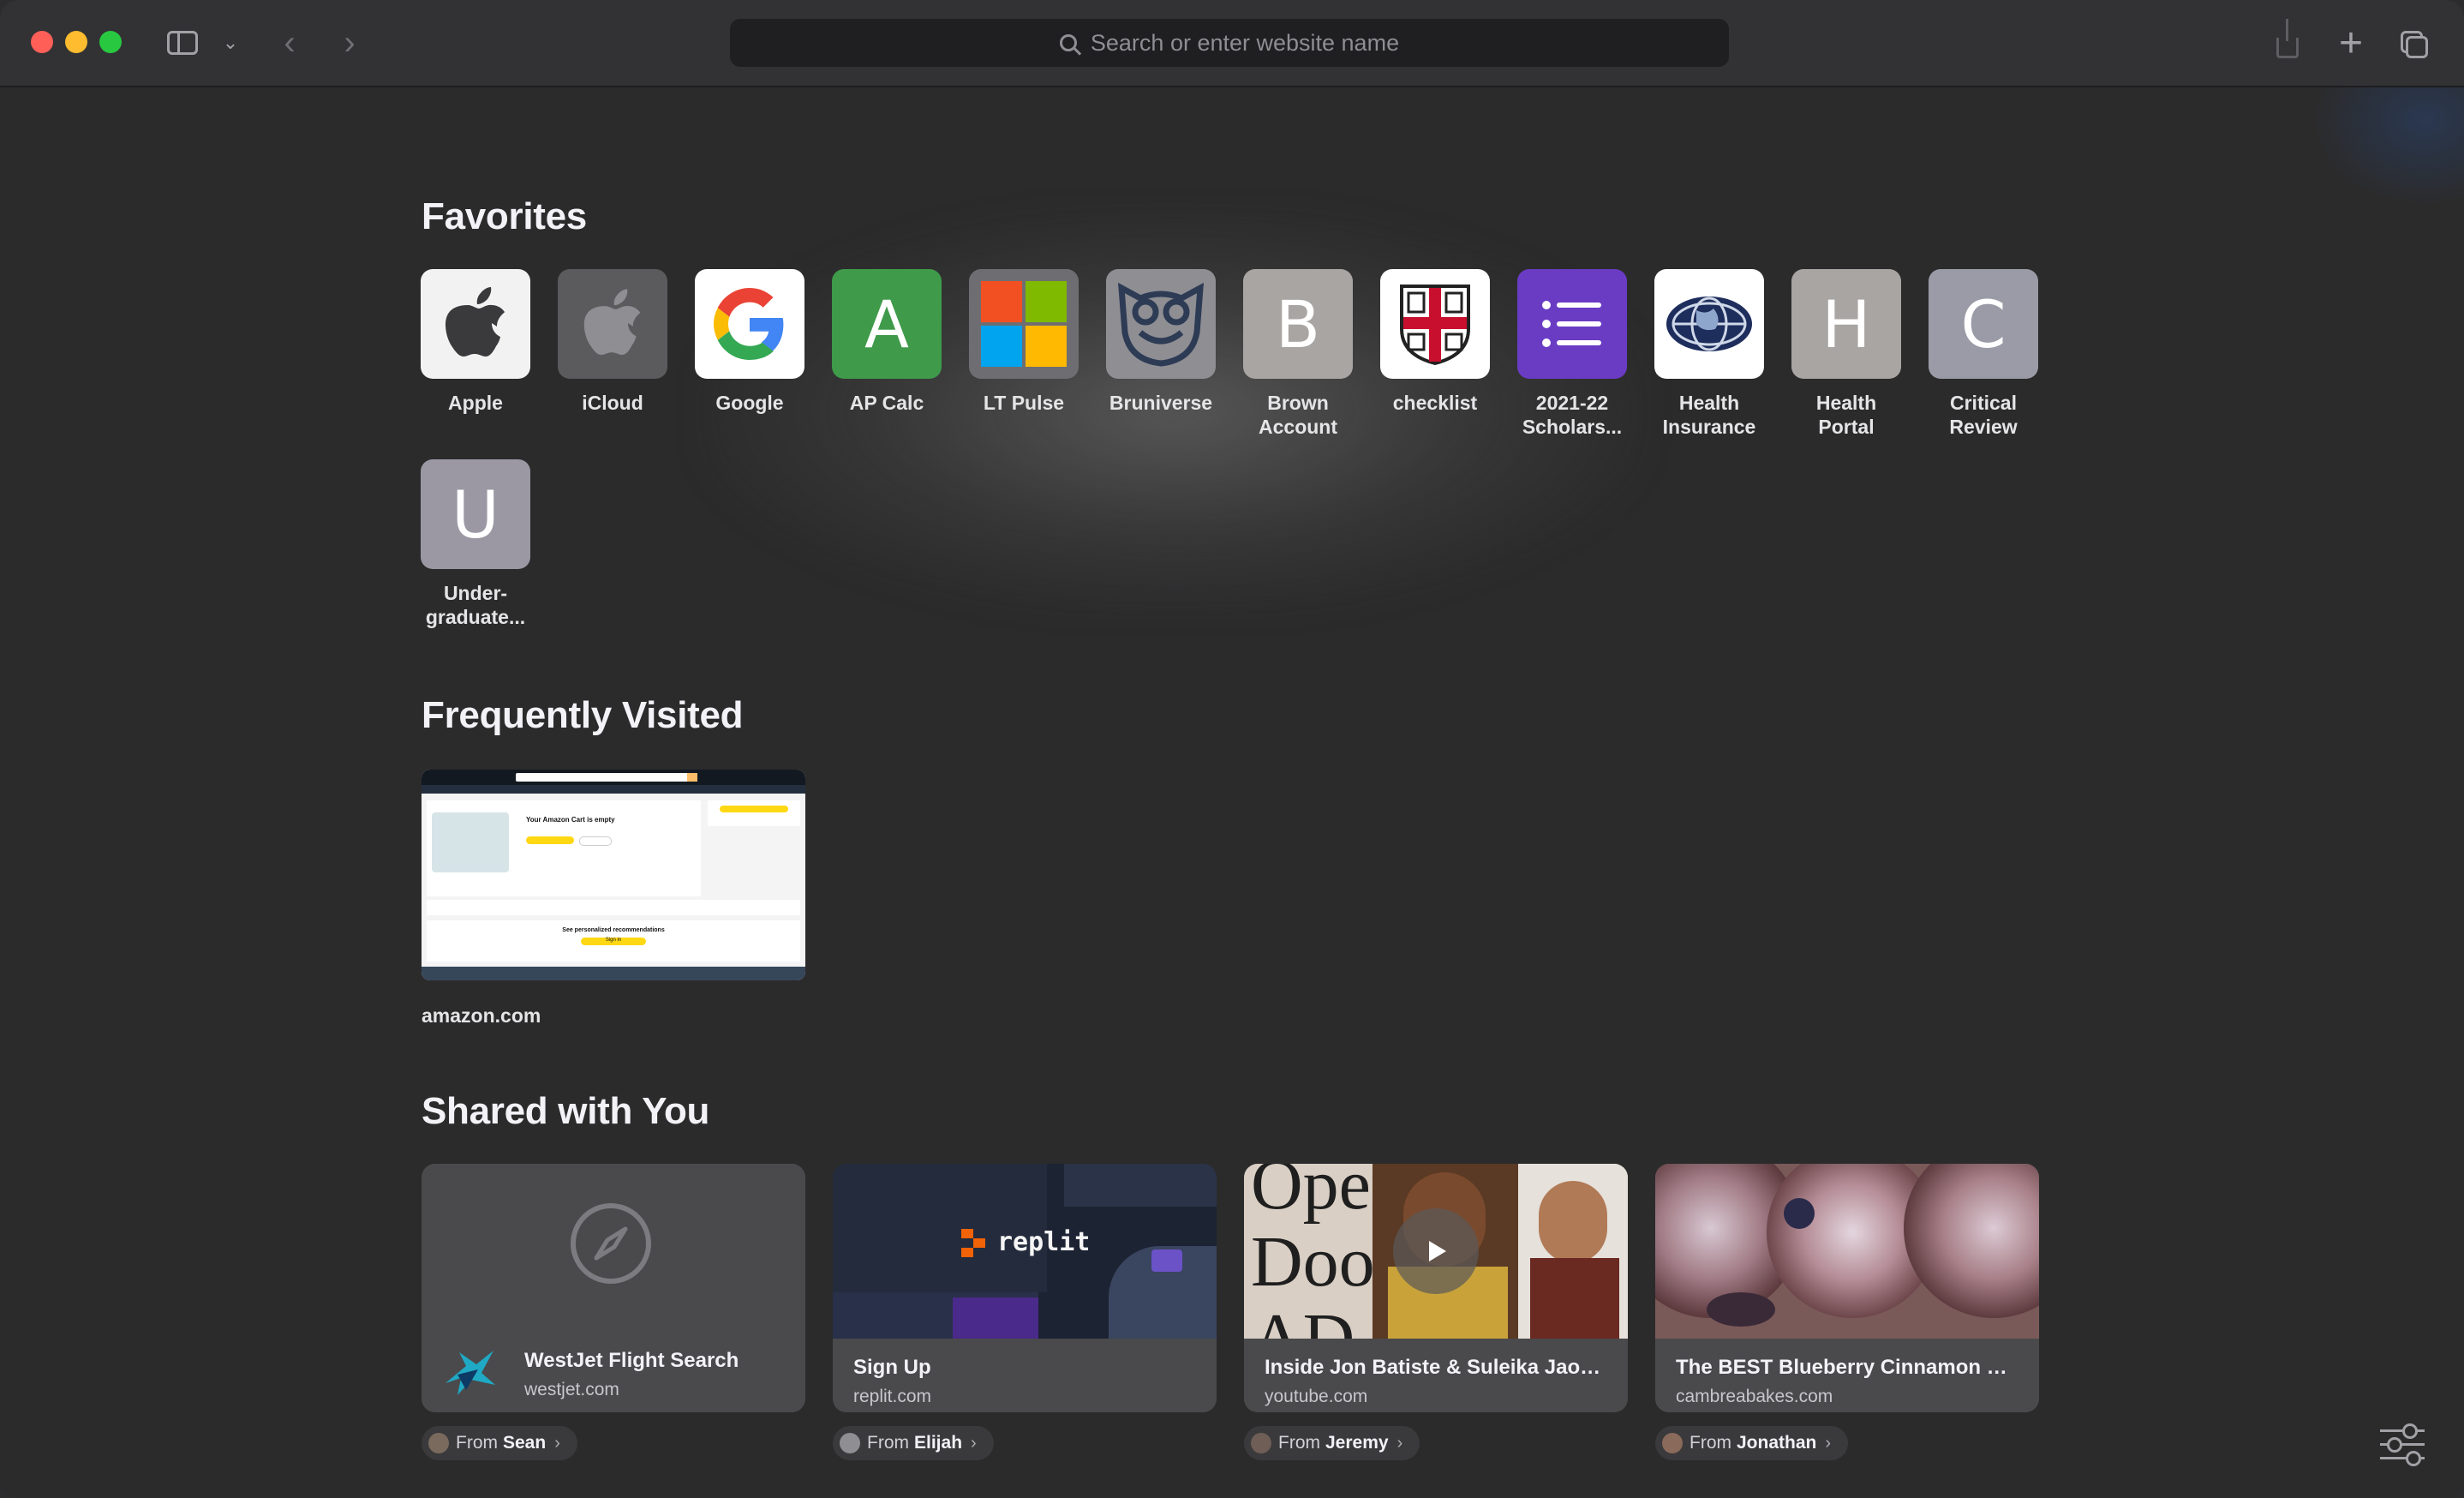 Image resolution: width=2464 pixels, height=1498 pixels. I want to click on shared-card-domain: youtube.com, so click(1316, 1396).